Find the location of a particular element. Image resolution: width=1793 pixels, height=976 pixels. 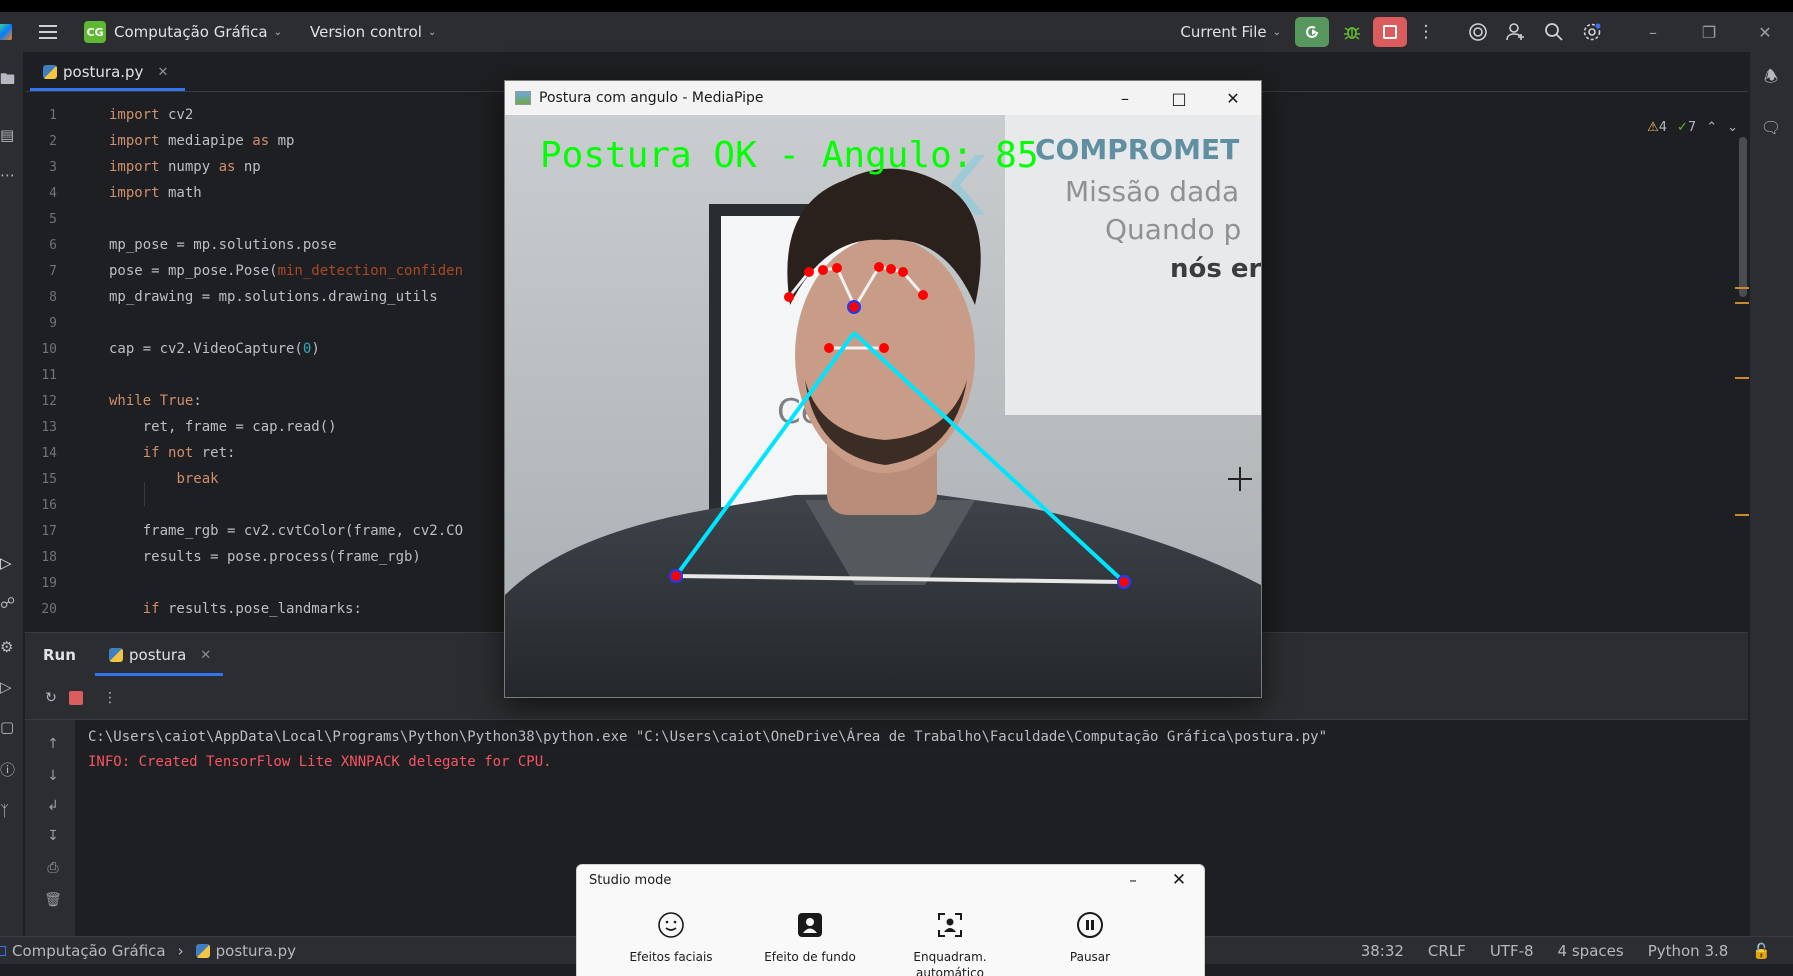

studio-minimize-button: – is located at coordinates (1133, 880).